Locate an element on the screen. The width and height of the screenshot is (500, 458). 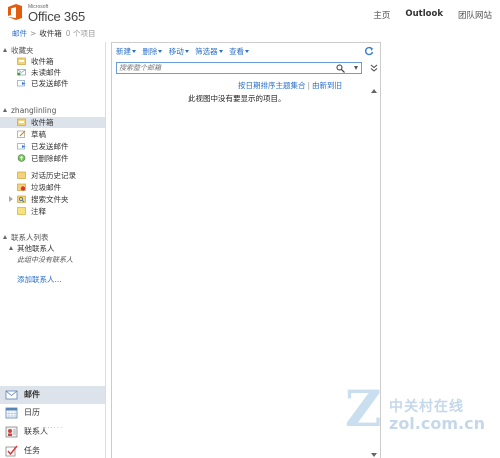
nav-calendar-label: 日历 is located at coordinates (32, 412).